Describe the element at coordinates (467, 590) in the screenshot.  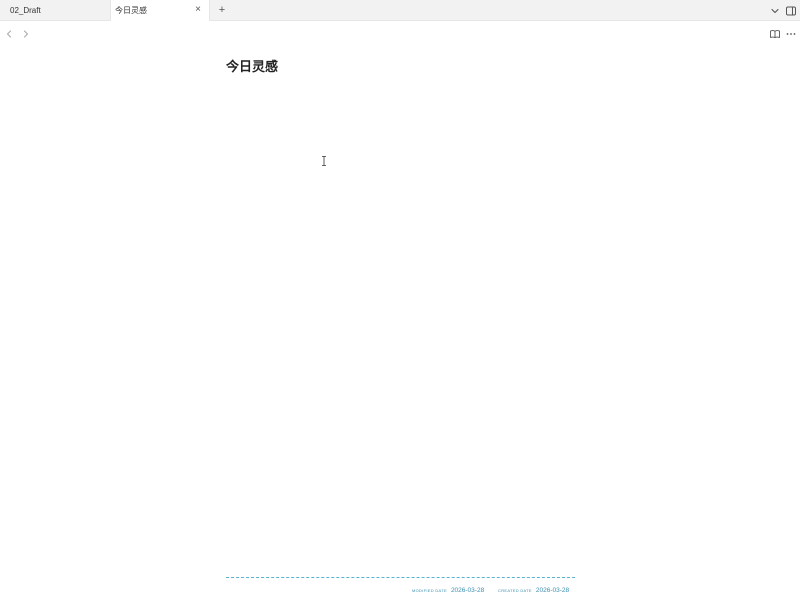
I see `modified-date-value: 2026-03-28` at that location.